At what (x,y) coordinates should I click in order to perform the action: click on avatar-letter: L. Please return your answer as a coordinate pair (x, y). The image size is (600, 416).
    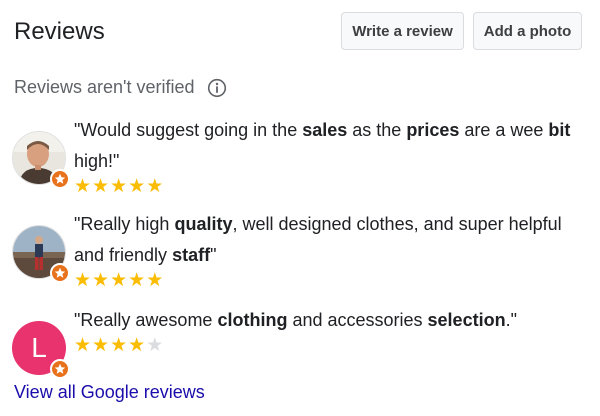
    Looking at the image, I should click on (39, 347).